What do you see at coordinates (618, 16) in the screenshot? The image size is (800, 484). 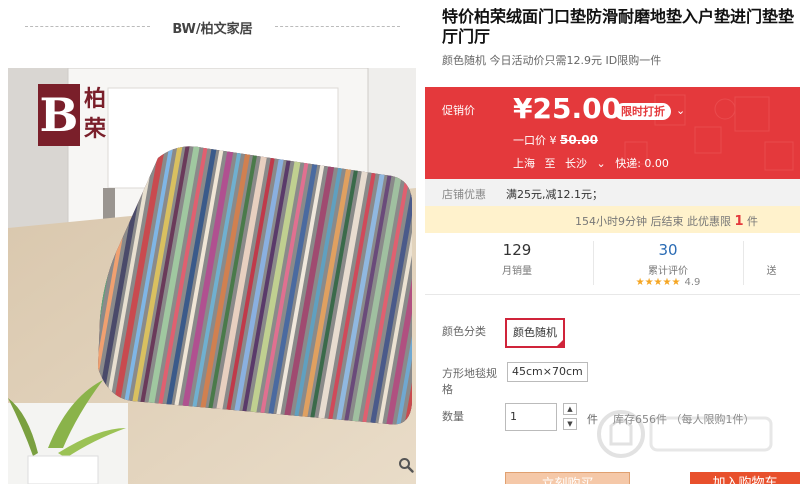 I see `title-line-1: 特价柏荣绒面门口垫防滑耐磨地垫入户垫进门垫垫` at bounding box center [618, 16].